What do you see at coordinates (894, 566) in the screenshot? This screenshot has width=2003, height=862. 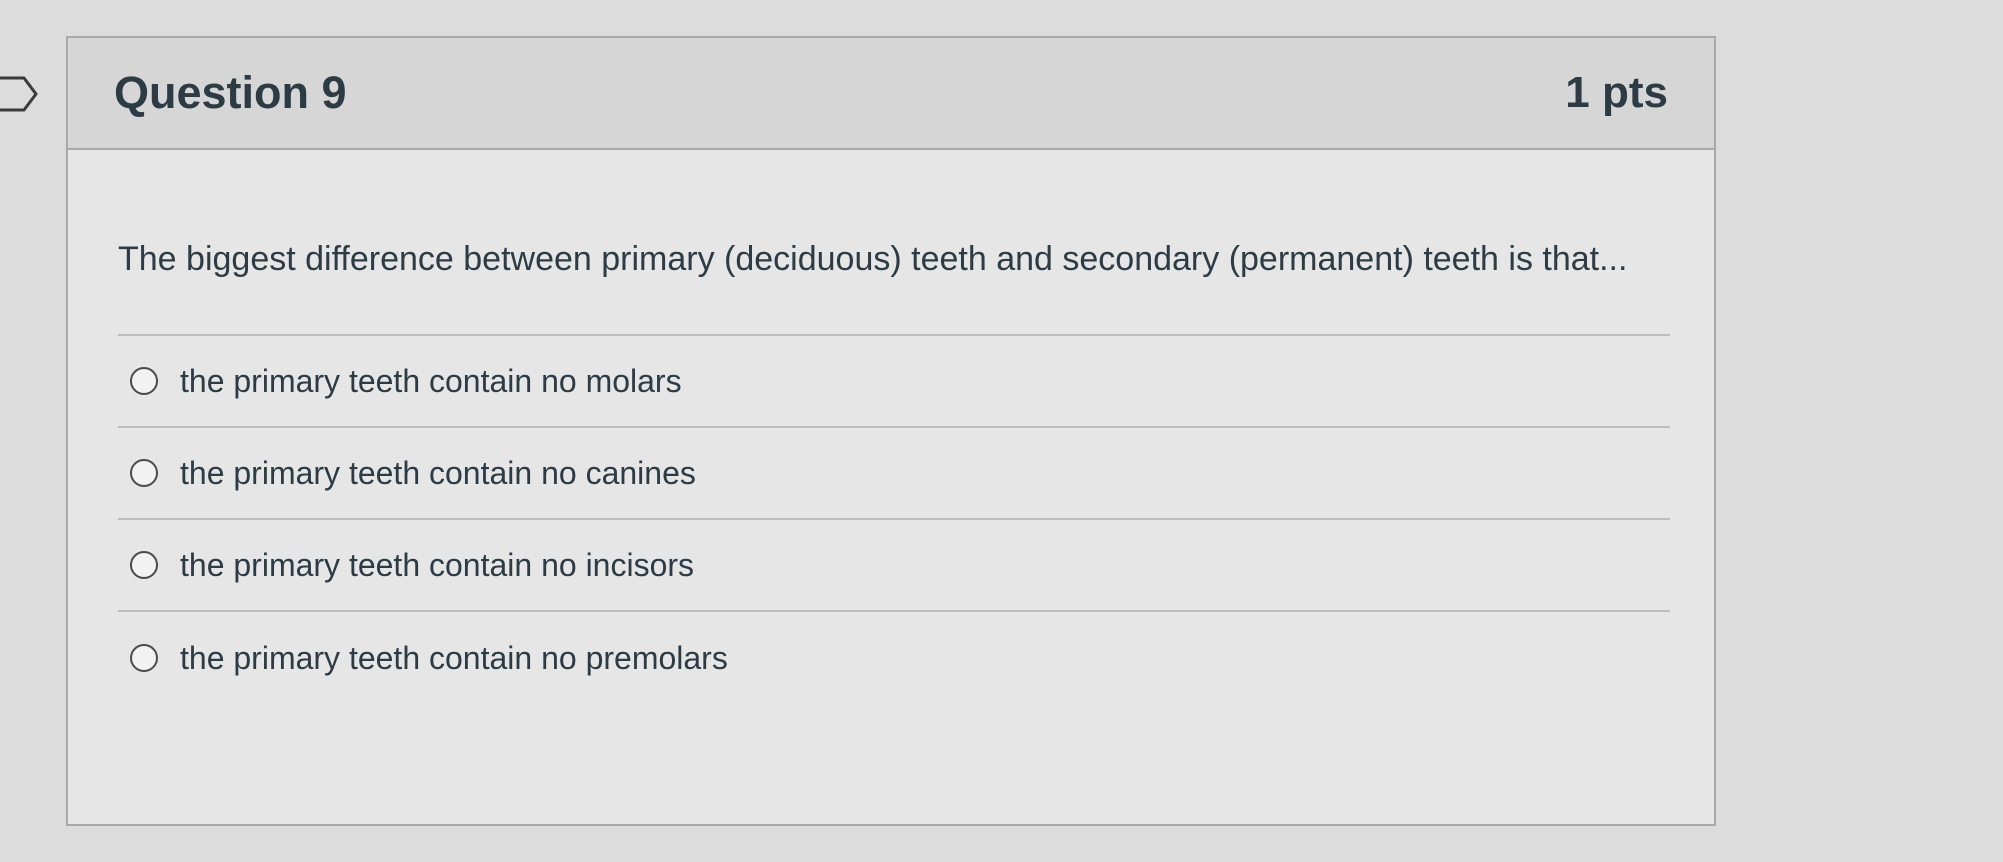 I see `answer-option: the primary teeth contain no incisors` at bounding box center [894, 566].